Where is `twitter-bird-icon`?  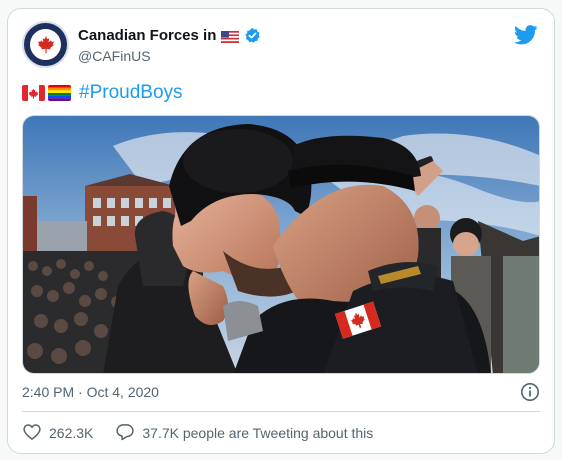 twitter-bird-icon is located at coordinates (525, 35).